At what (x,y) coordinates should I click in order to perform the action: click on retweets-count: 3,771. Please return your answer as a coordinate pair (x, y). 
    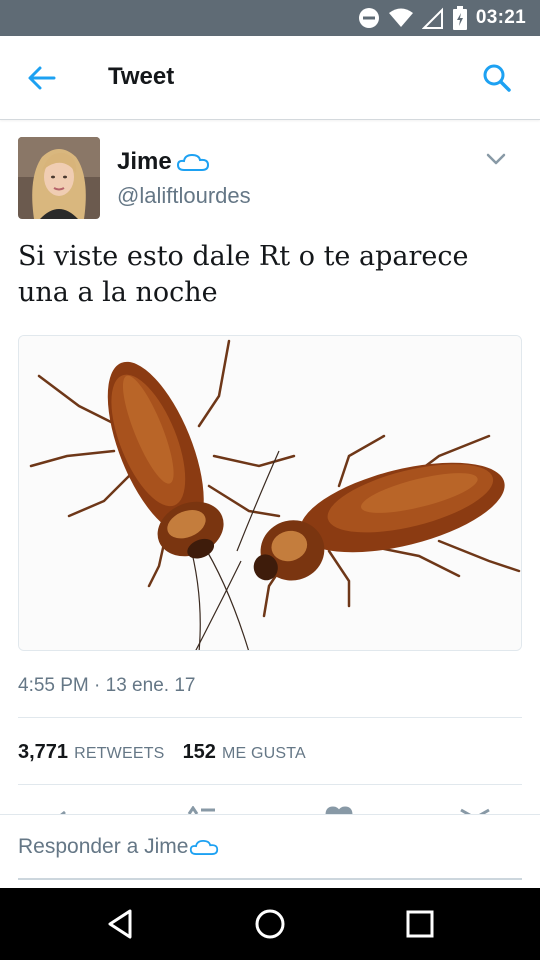
    Looking at the image, I should click on (43, 752).